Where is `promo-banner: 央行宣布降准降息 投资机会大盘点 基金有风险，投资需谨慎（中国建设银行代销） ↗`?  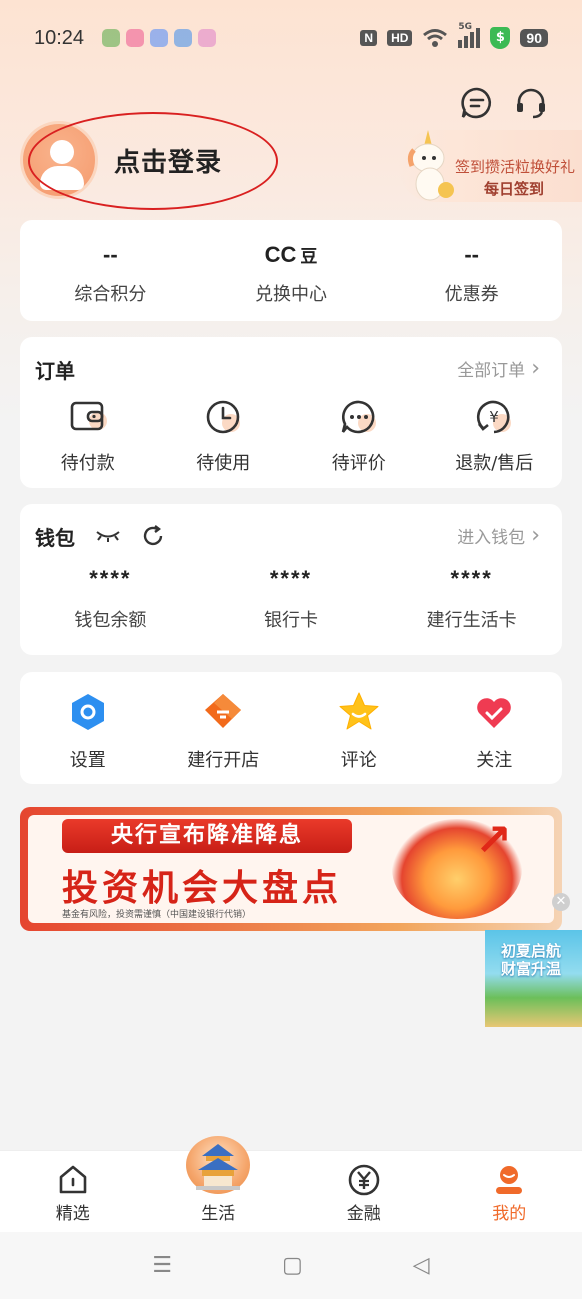 promo-banner: 央行宣布降准降息 投资机会大盘点 基金有风险，投资需谨慎（中国建设银行代销） ↗ is located at coordinates (291, 869).